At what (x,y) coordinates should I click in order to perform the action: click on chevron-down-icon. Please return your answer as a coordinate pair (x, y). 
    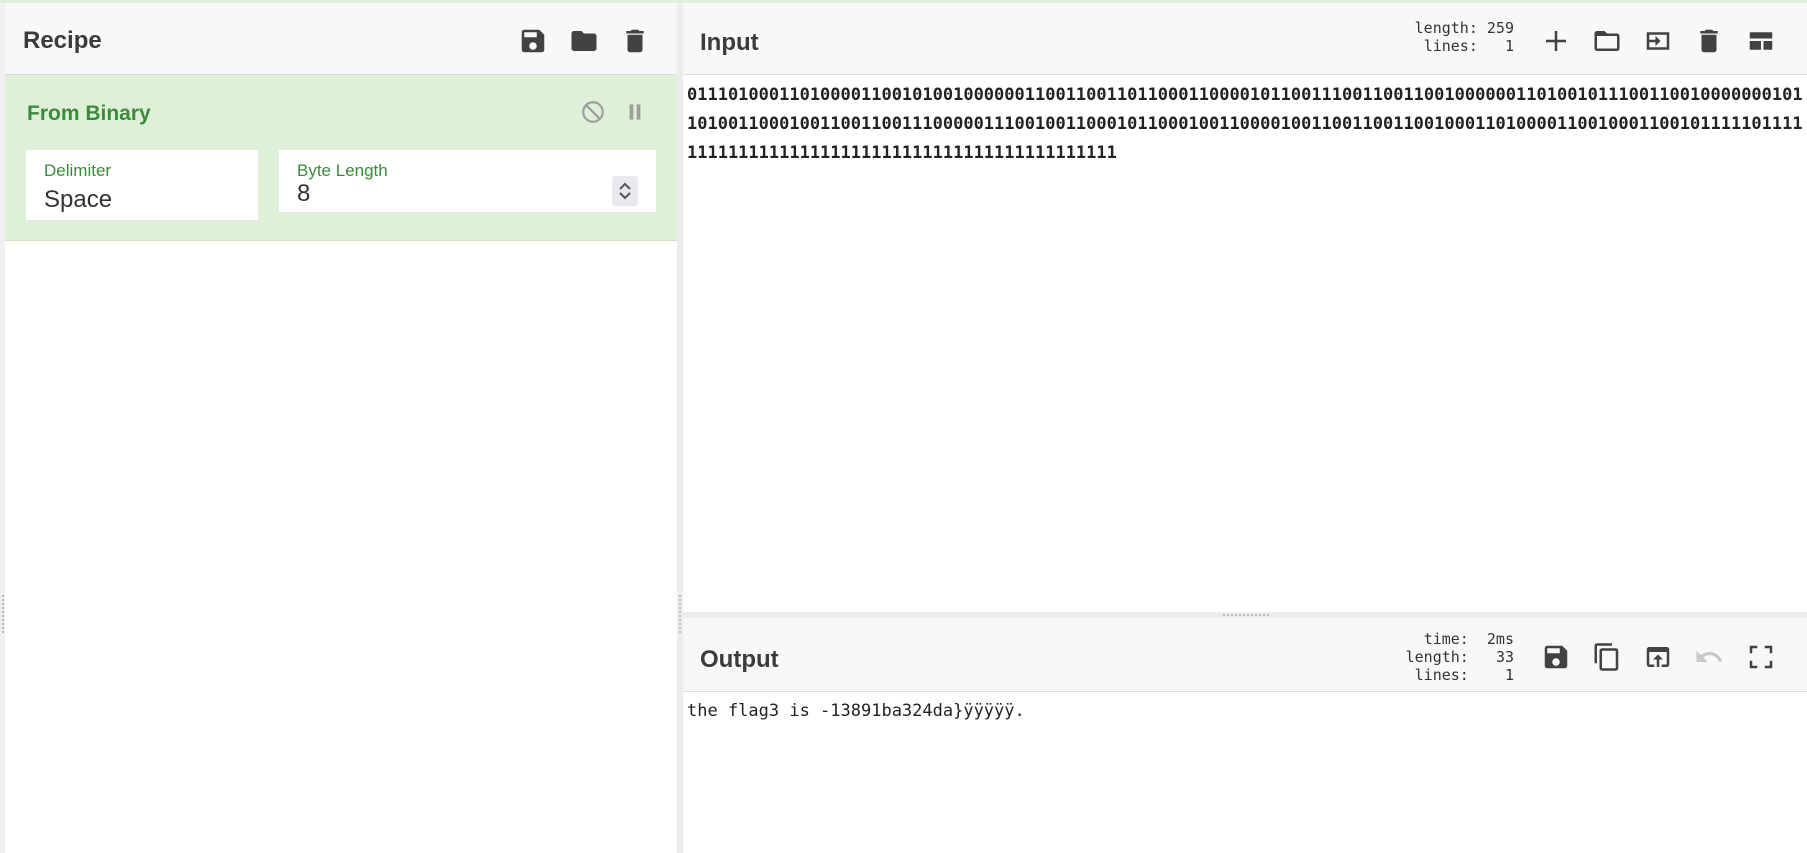
    Looking at the image, I should click on (625, 196).